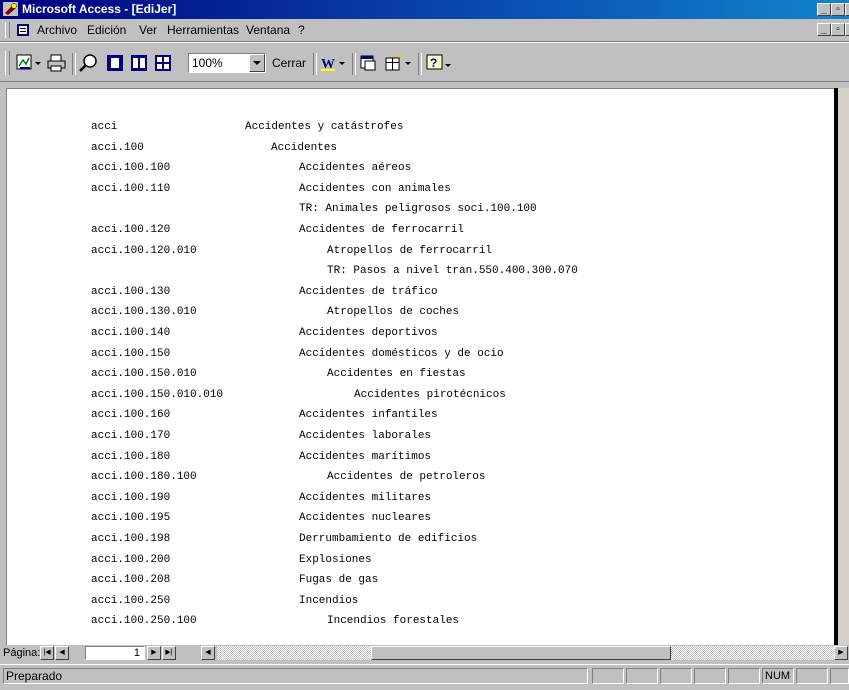 Image resolution: width=849 pixels, height=690 pixels. Describe the element at coordinates (365, 457) in the screenshot. I see `report-description: Accidentes marítimos` at that location.